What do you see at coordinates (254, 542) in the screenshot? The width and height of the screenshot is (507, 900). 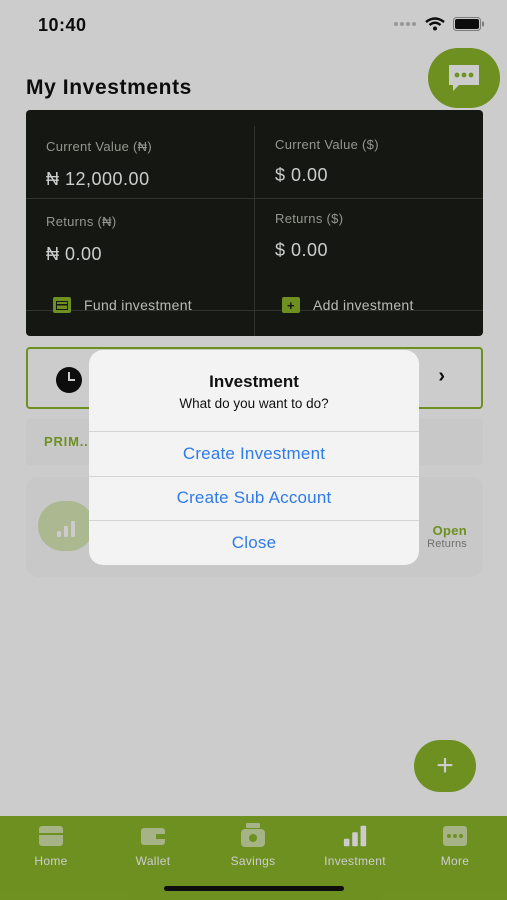 I see `close-button: Close` at bounding box center [254, 542].